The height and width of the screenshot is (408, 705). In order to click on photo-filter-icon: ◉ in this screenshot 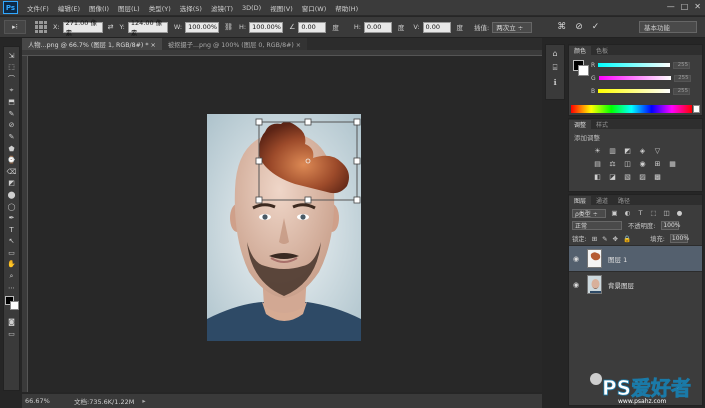, I will do `click(642, 164)`.